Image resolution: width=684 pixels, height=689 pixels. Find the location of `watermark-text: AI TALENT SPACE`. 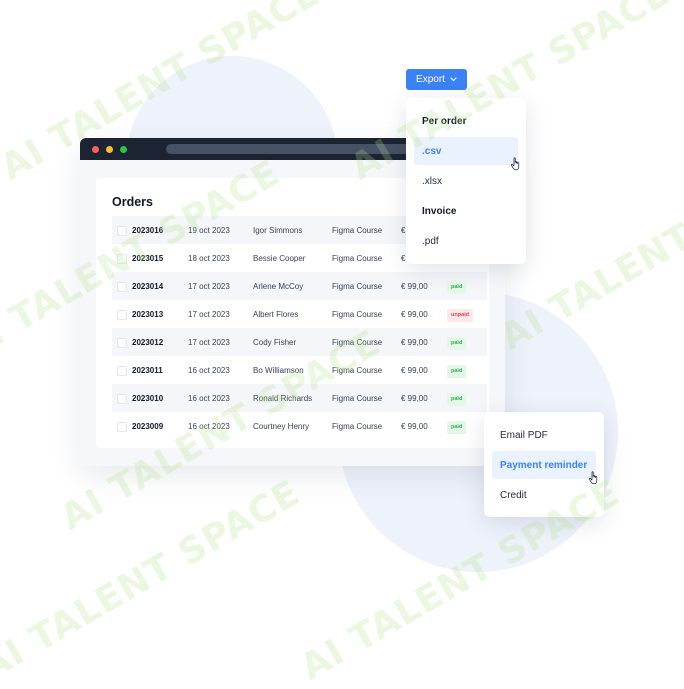

watermark-text: AI TALENT SPACE is located at coordinates (154, 580).